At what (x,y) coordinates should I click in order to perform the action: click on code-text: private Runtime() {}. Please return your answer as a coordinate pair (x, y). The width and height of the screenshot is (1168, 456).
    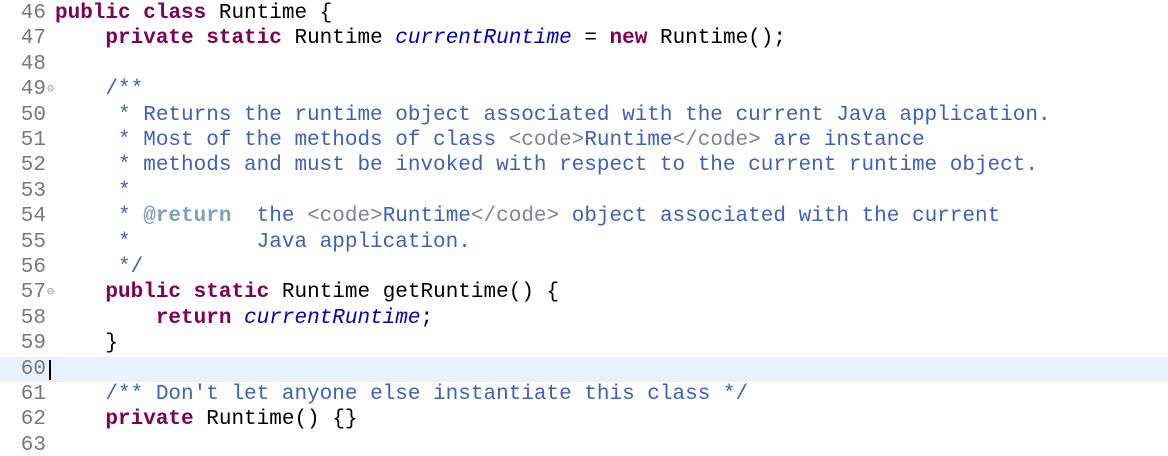
    Looking at the image, I should click on (206, 419).